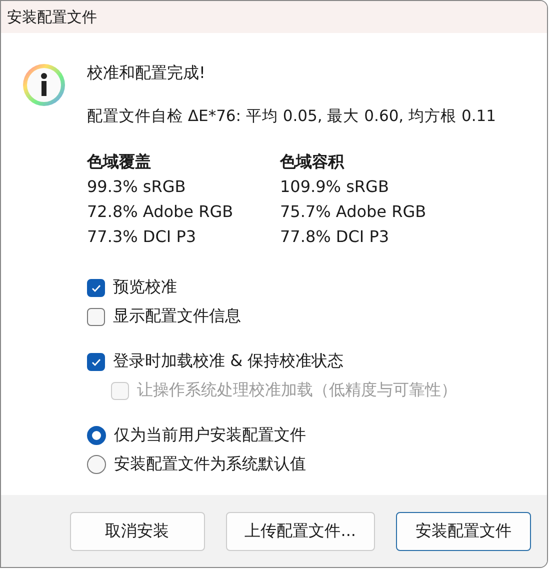  Describe the element at coordinates (137, 187) in the screenshot. I see `gamut-value: 99.3% sRGB` at that location.